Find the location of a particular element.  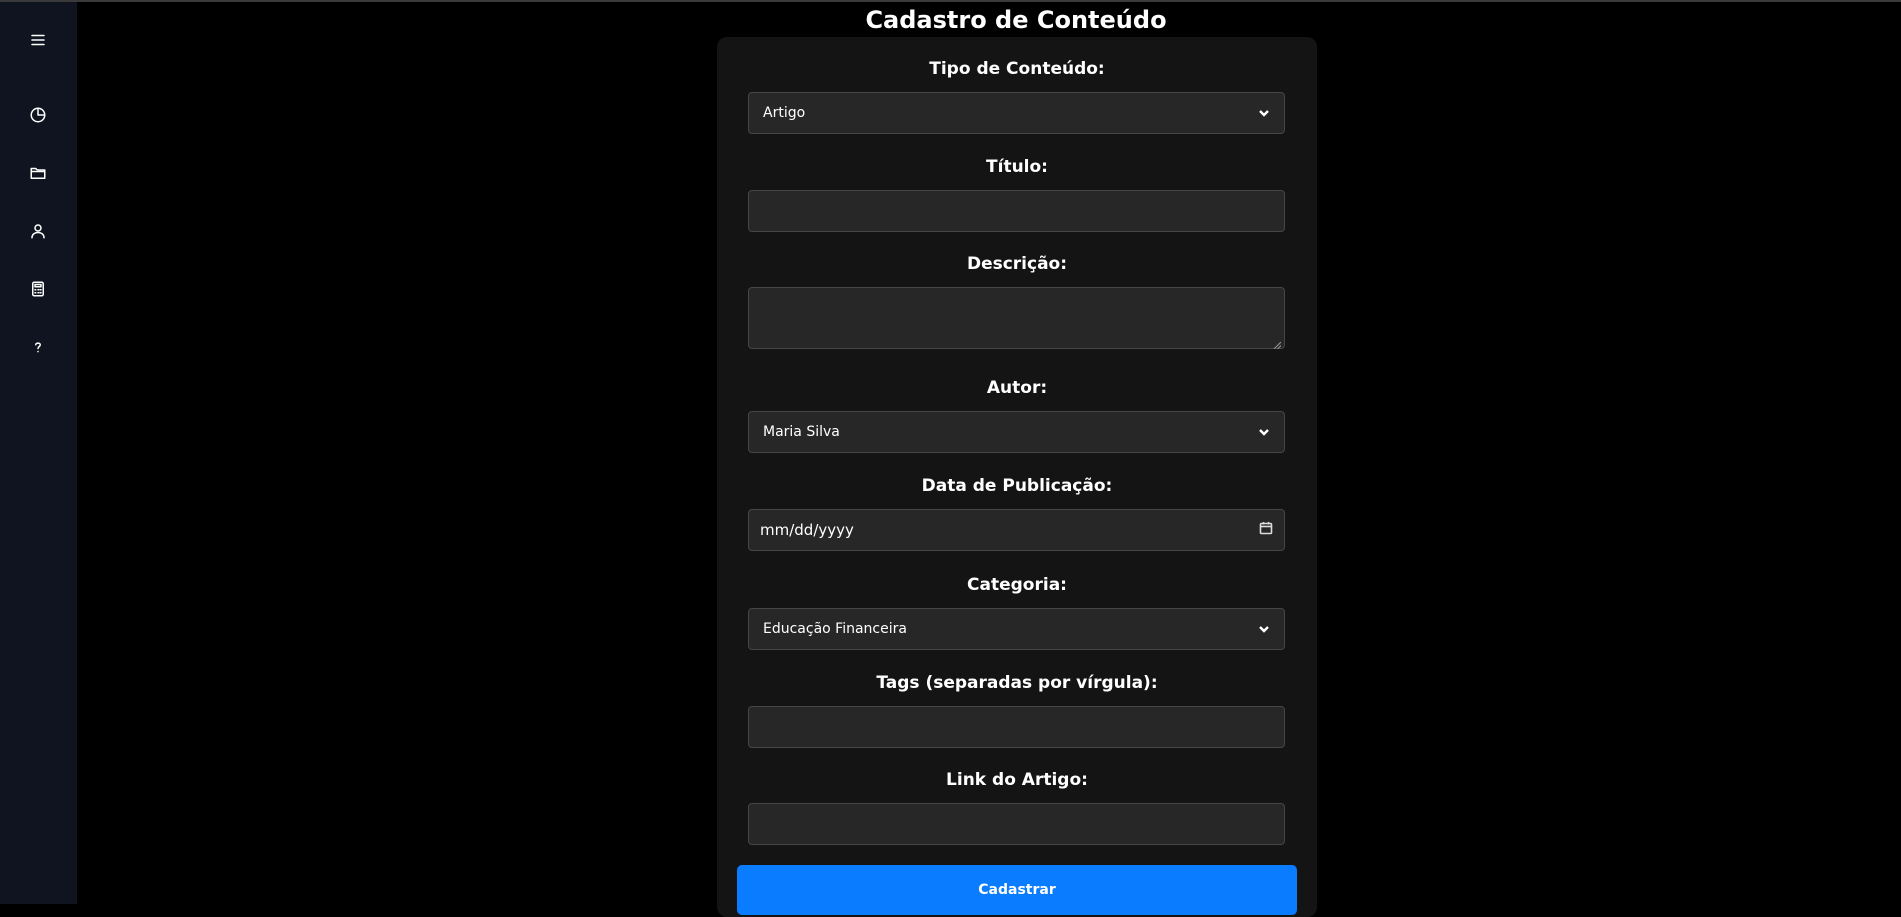

tags-label: Tags (separadas por vírgula): is located at coordinates (1017, 683).